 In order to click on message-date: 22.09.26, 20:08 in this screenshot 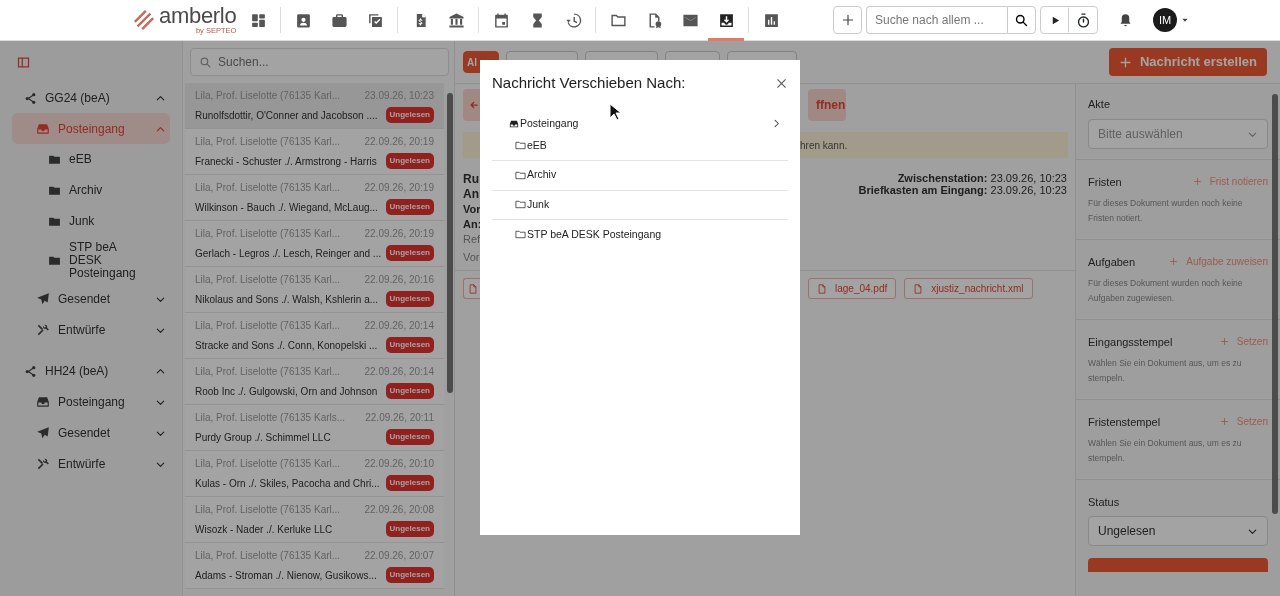, I will do `click(399, 510)`.